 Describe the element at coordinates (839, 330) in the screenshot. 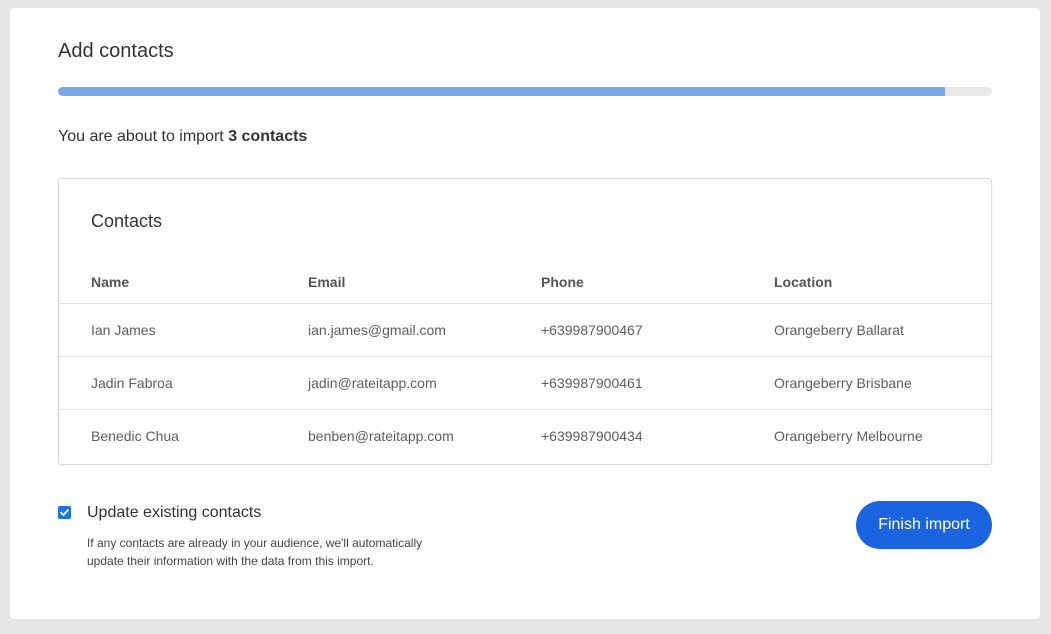

I see `cell-location: Orangeberry Ballarat` at that location.